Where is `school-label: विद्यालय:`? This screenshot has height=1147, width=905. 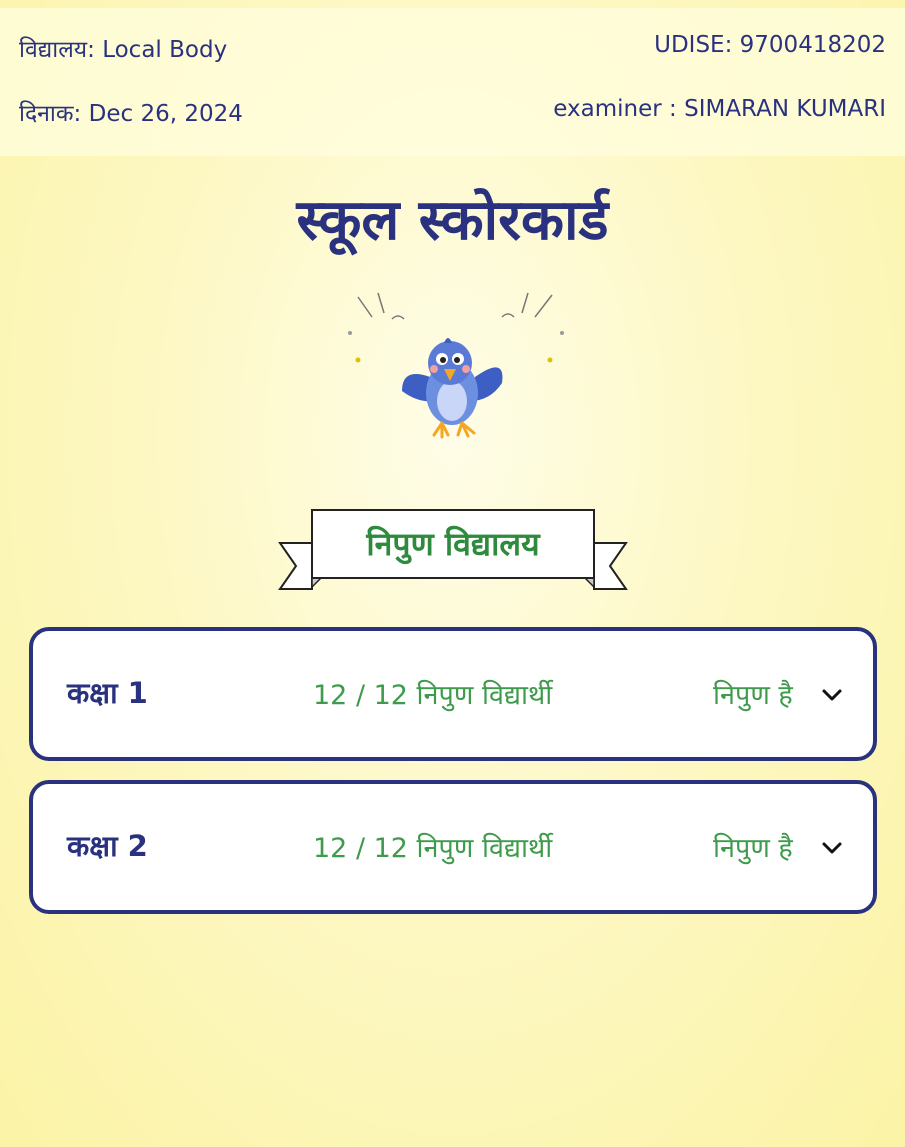 school-label: विद्यालय: is located at coordinates (57, 50).